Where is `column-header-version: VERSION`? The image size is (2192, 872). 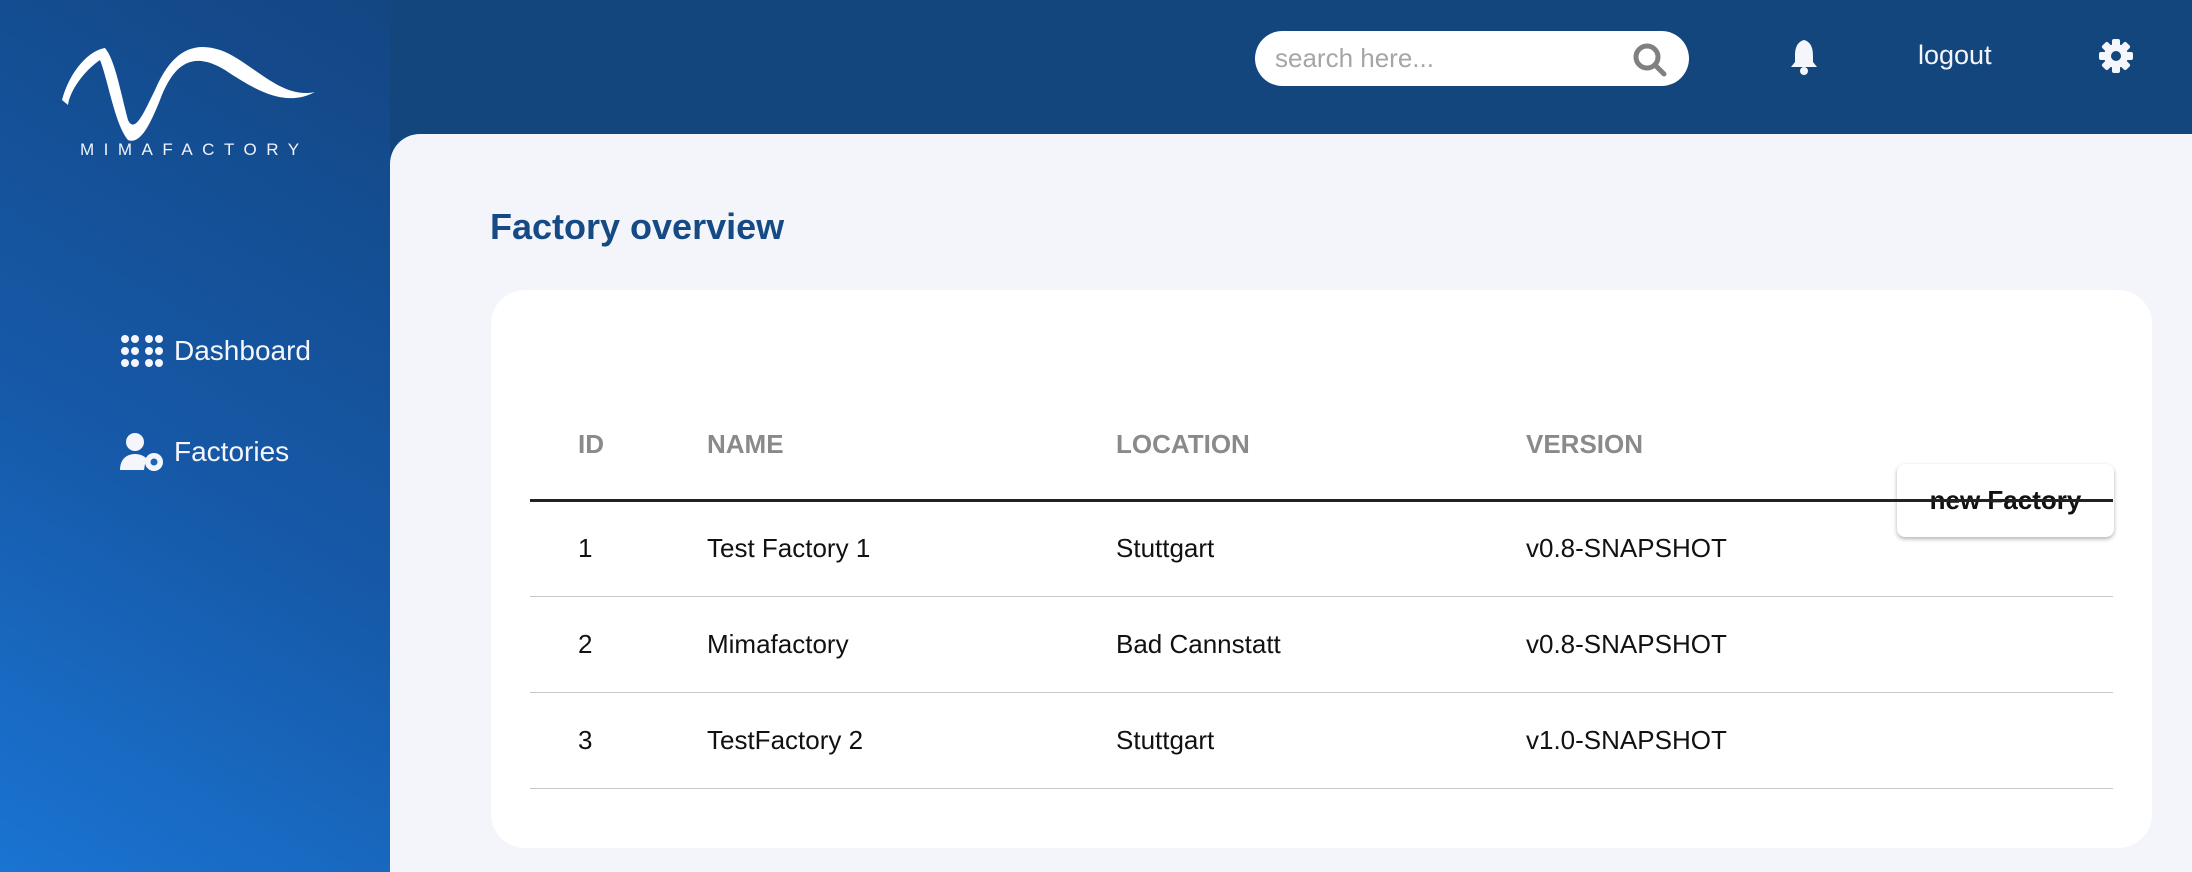
column-header-version: VERSION is located at coordinates (1819, 436).